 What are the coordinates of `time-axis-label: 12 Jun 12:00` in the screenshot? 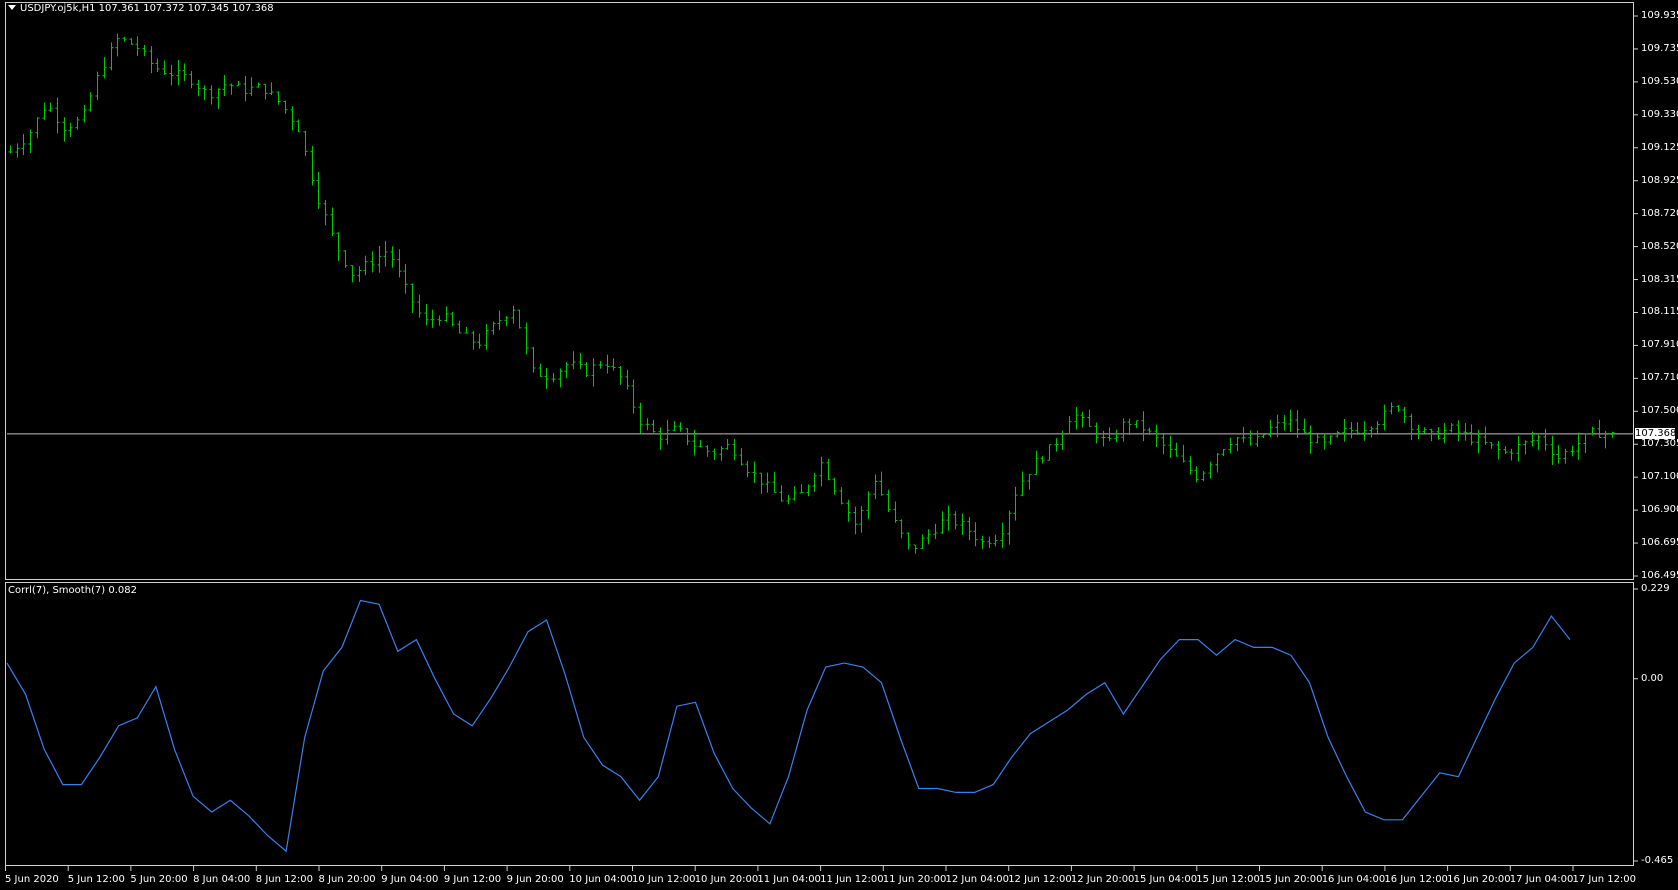 It's located at (1040, 879).